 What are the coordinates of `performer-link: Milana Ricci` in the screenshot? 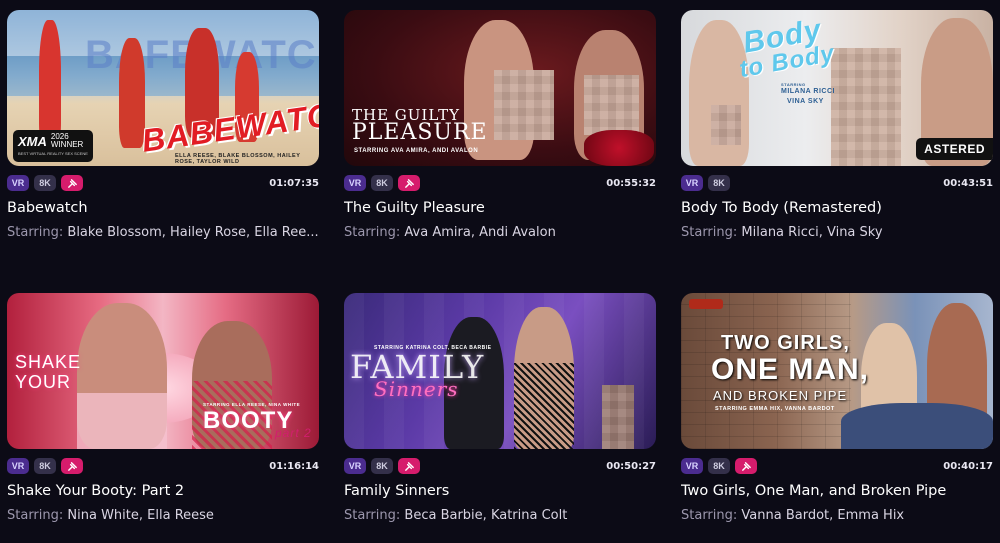 It's located at (779, 232).